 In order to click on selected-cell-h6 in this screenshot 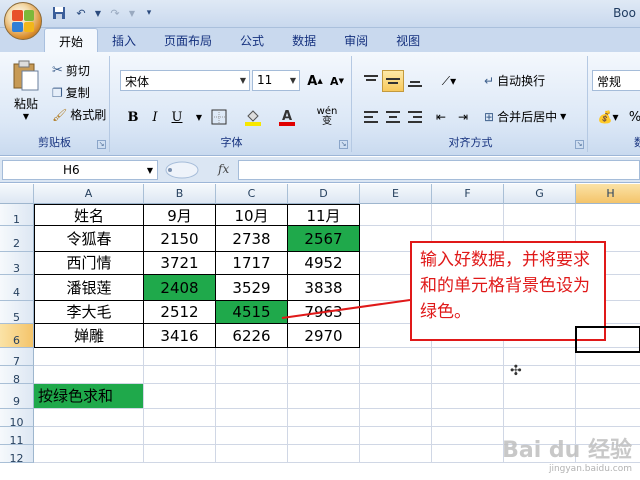, I will do `click(607, 339)`.